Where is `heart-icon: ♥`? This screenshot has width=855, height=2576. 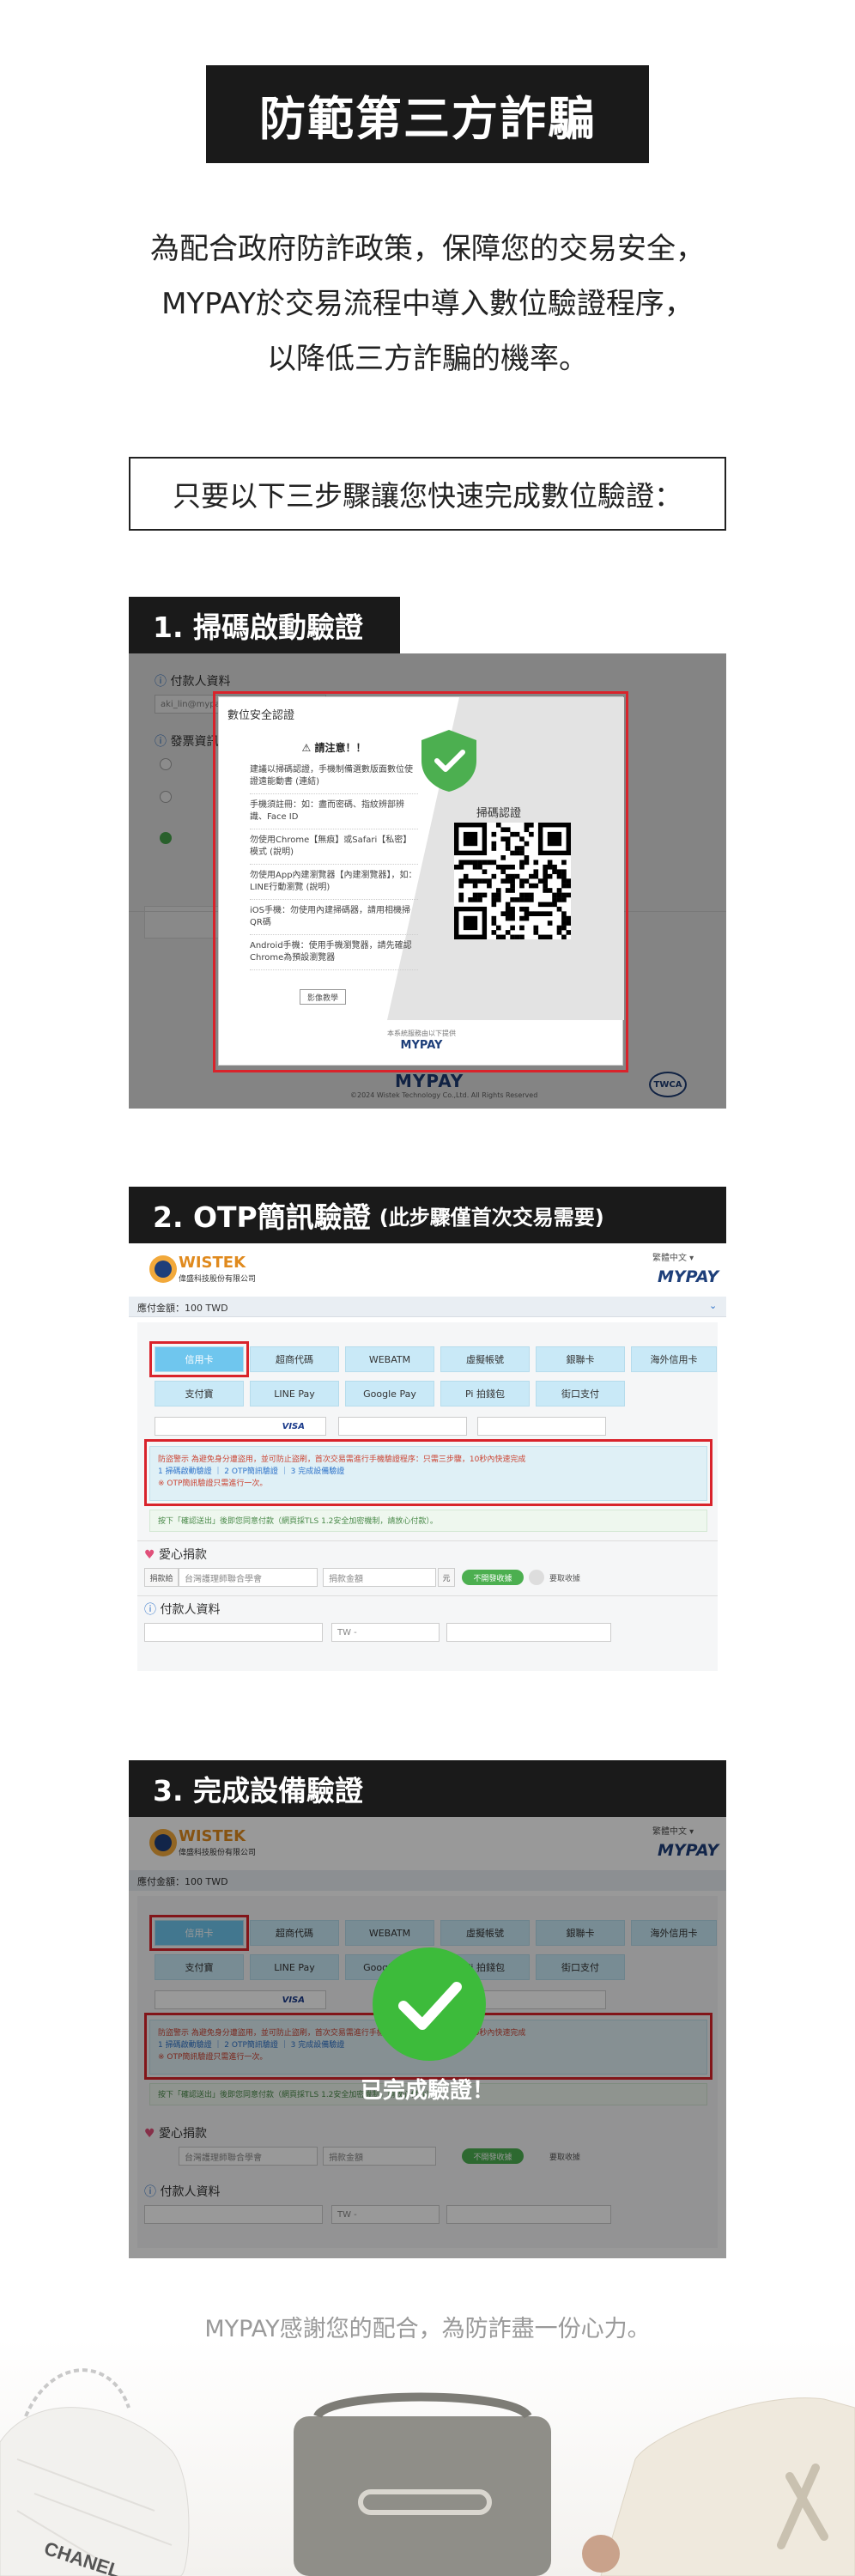 heart-icon: ♥ is located at coordinates (149, 1555).